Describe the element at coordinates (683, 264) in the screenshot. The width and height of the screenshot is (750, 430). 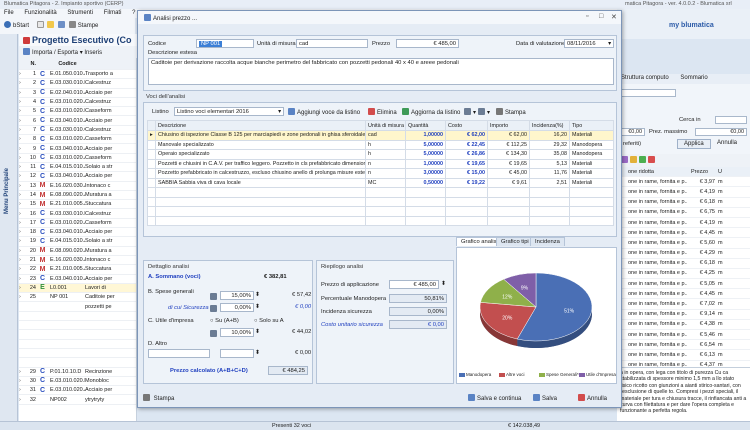
I see `list-item: one in rame, fornita e p... € 6,18 m` at that location.